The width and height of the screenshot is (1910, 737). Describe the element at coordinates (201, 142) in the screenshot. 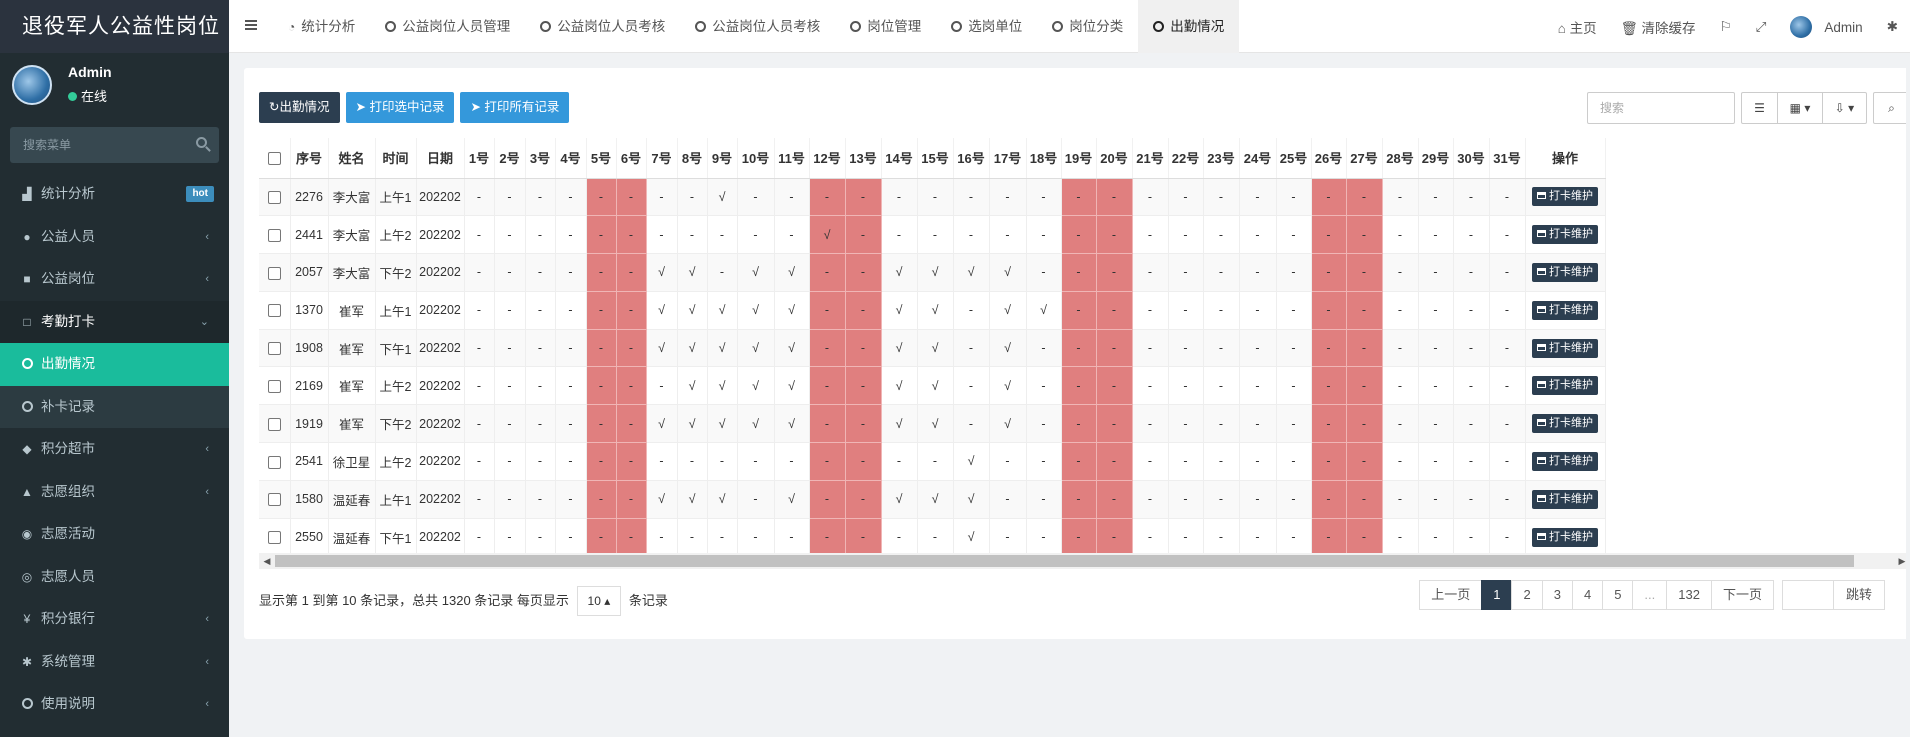

I see `search-icon` at that location.